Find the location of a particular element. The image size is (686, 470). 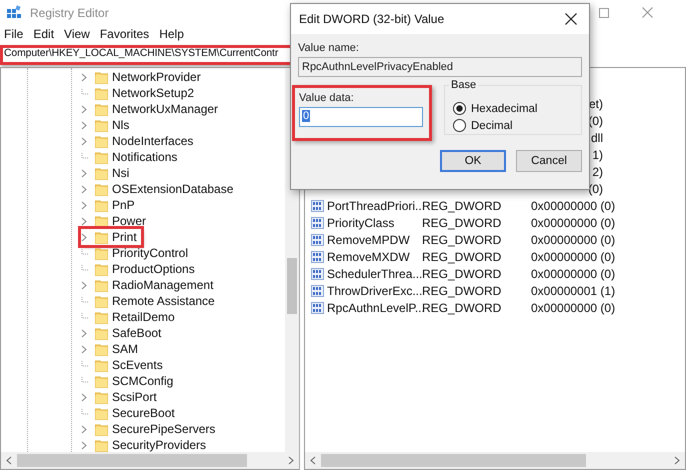

tree-item: ScEvents is located at coordinates (131, 365).